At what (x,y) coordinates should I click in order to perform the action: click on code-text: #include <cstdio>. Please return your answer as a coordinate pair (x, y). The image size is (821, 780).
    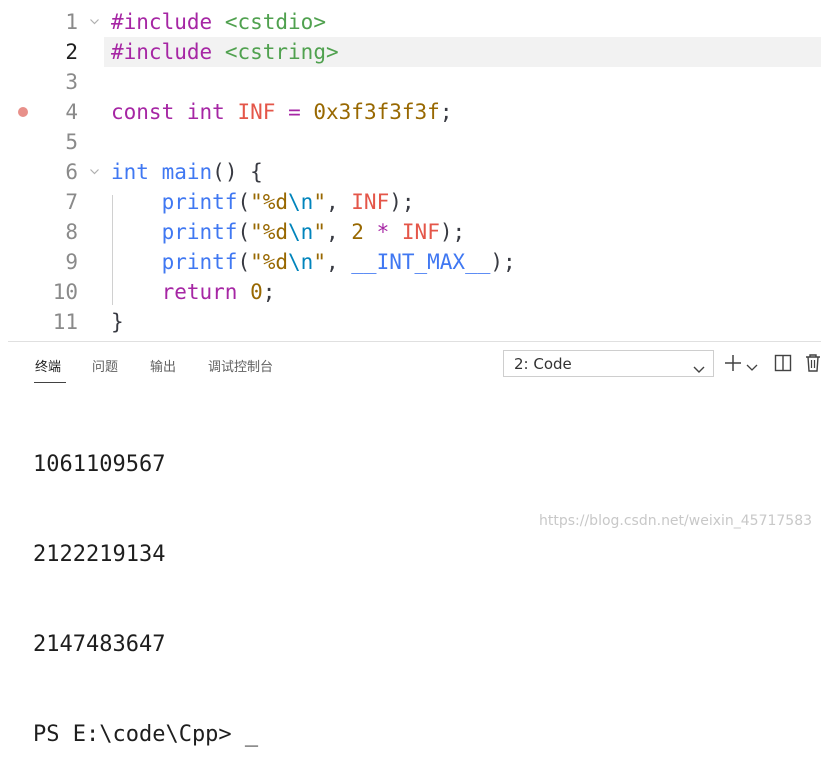
    Looking at the image, I should click on (218, 22).